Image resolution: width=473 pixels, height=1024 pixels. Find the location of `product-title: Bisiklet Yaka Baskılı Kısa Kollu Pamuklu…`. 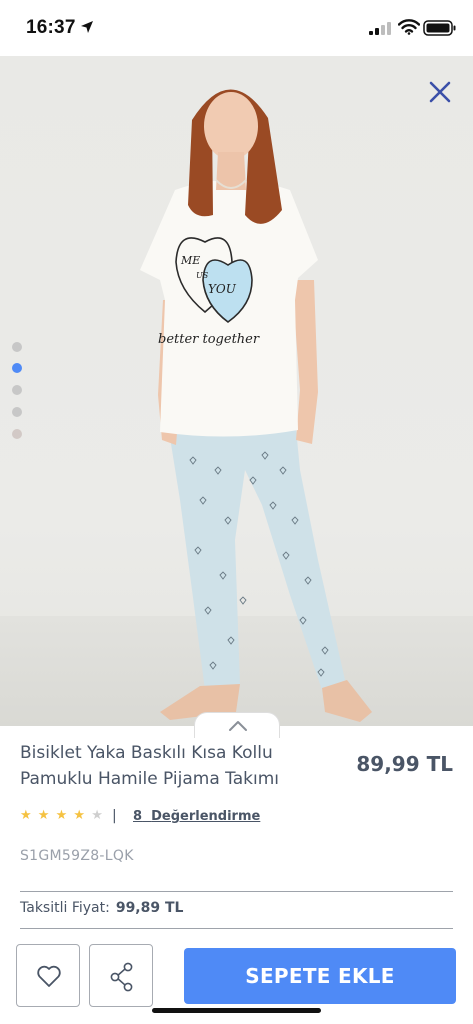

product-title: Bisiklet Yaka Baskılı Kısa Kollu Pamuklu… is located at coordinates (185, 766).